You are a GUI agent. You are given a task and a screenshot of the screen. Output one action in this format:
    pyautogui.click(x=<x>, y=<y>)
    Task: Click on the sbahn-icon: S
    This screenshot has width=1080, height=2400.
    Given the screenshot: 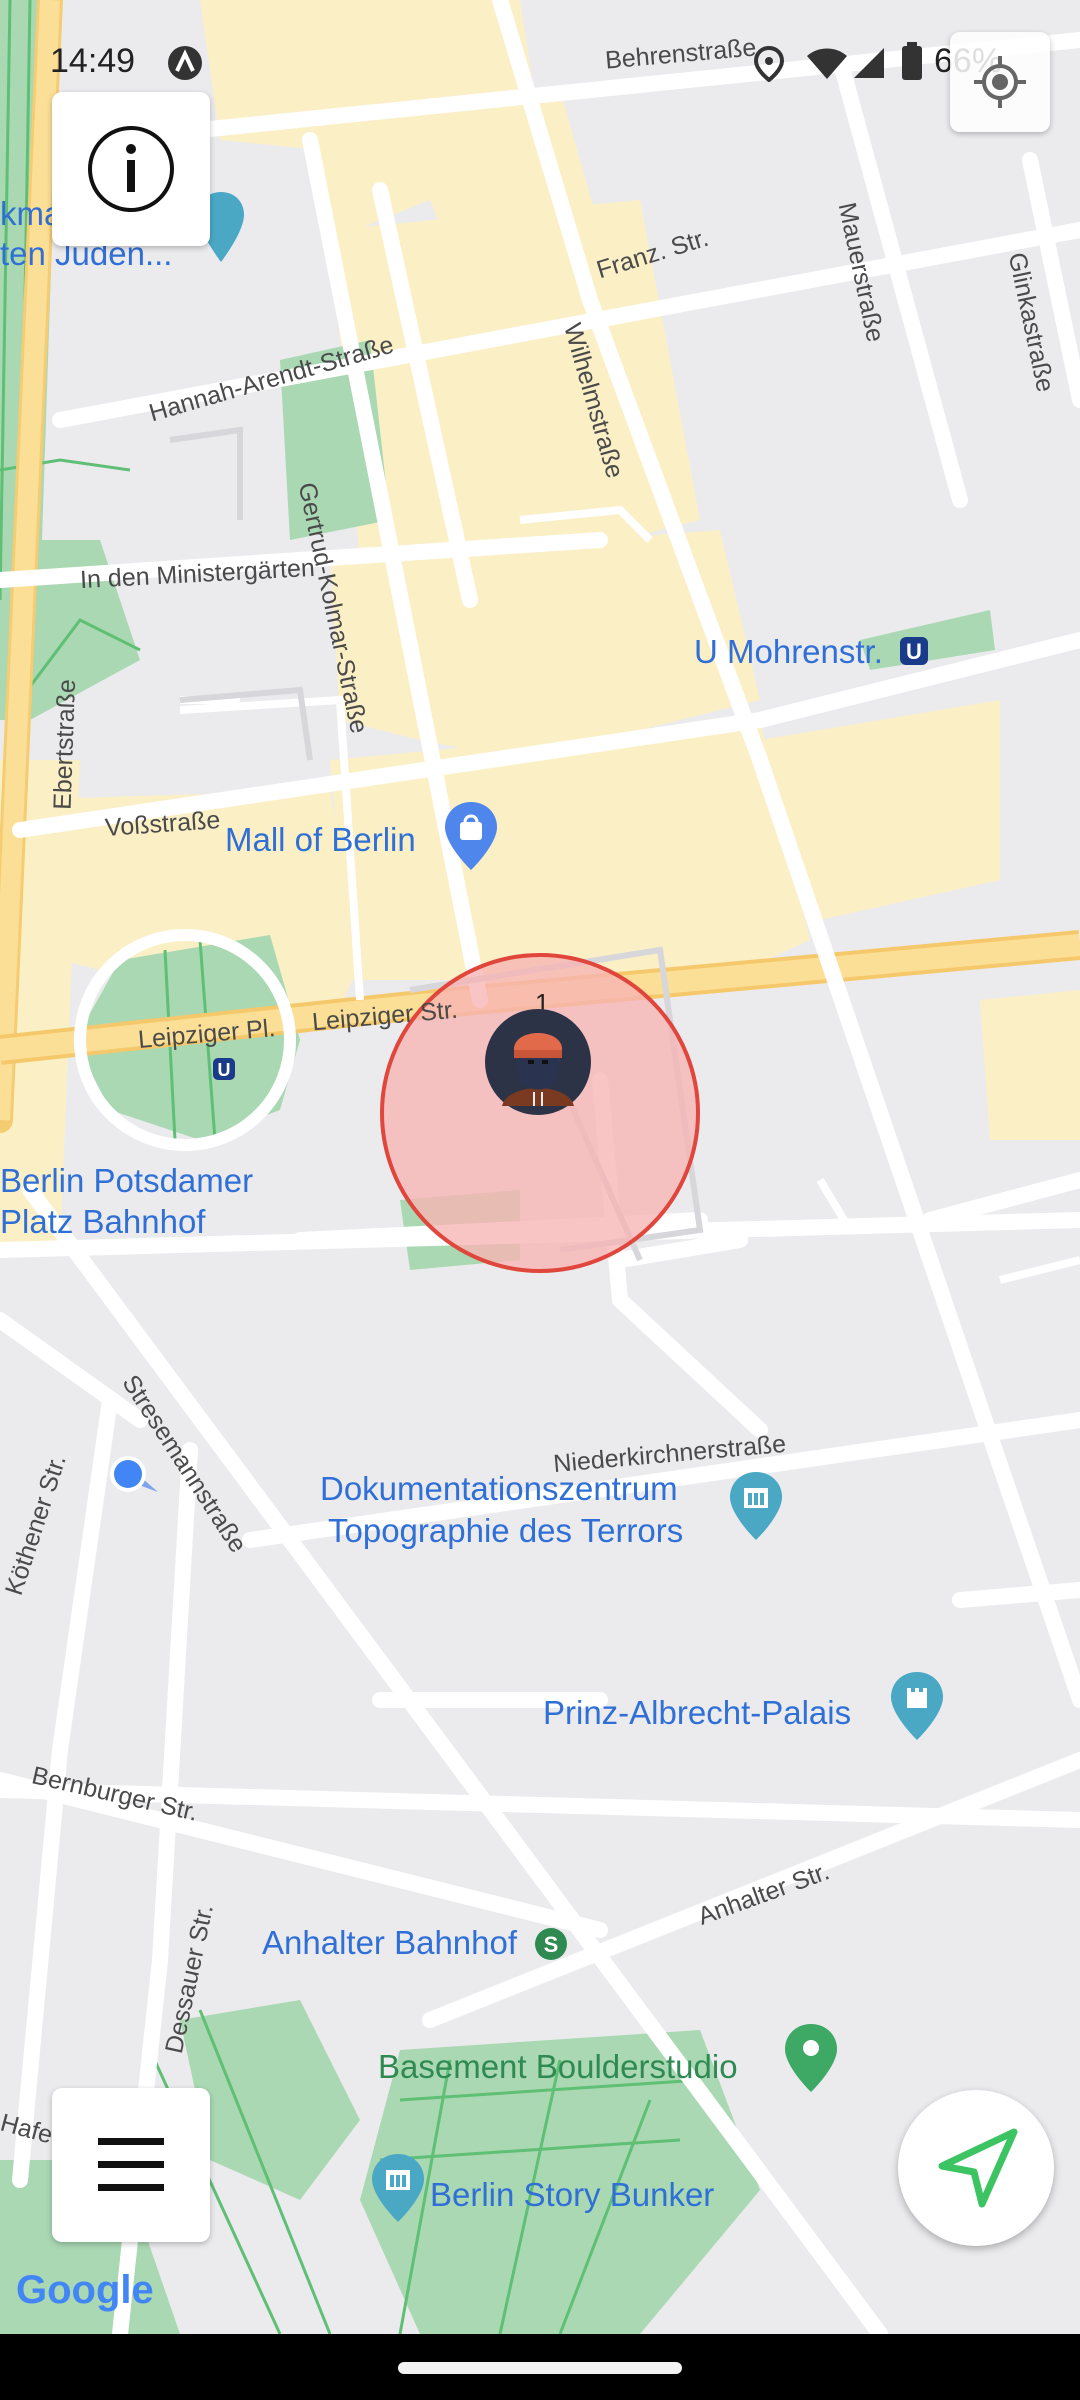 What is the action you would take?
    pyautogui.click(x=551, y=1944)
    